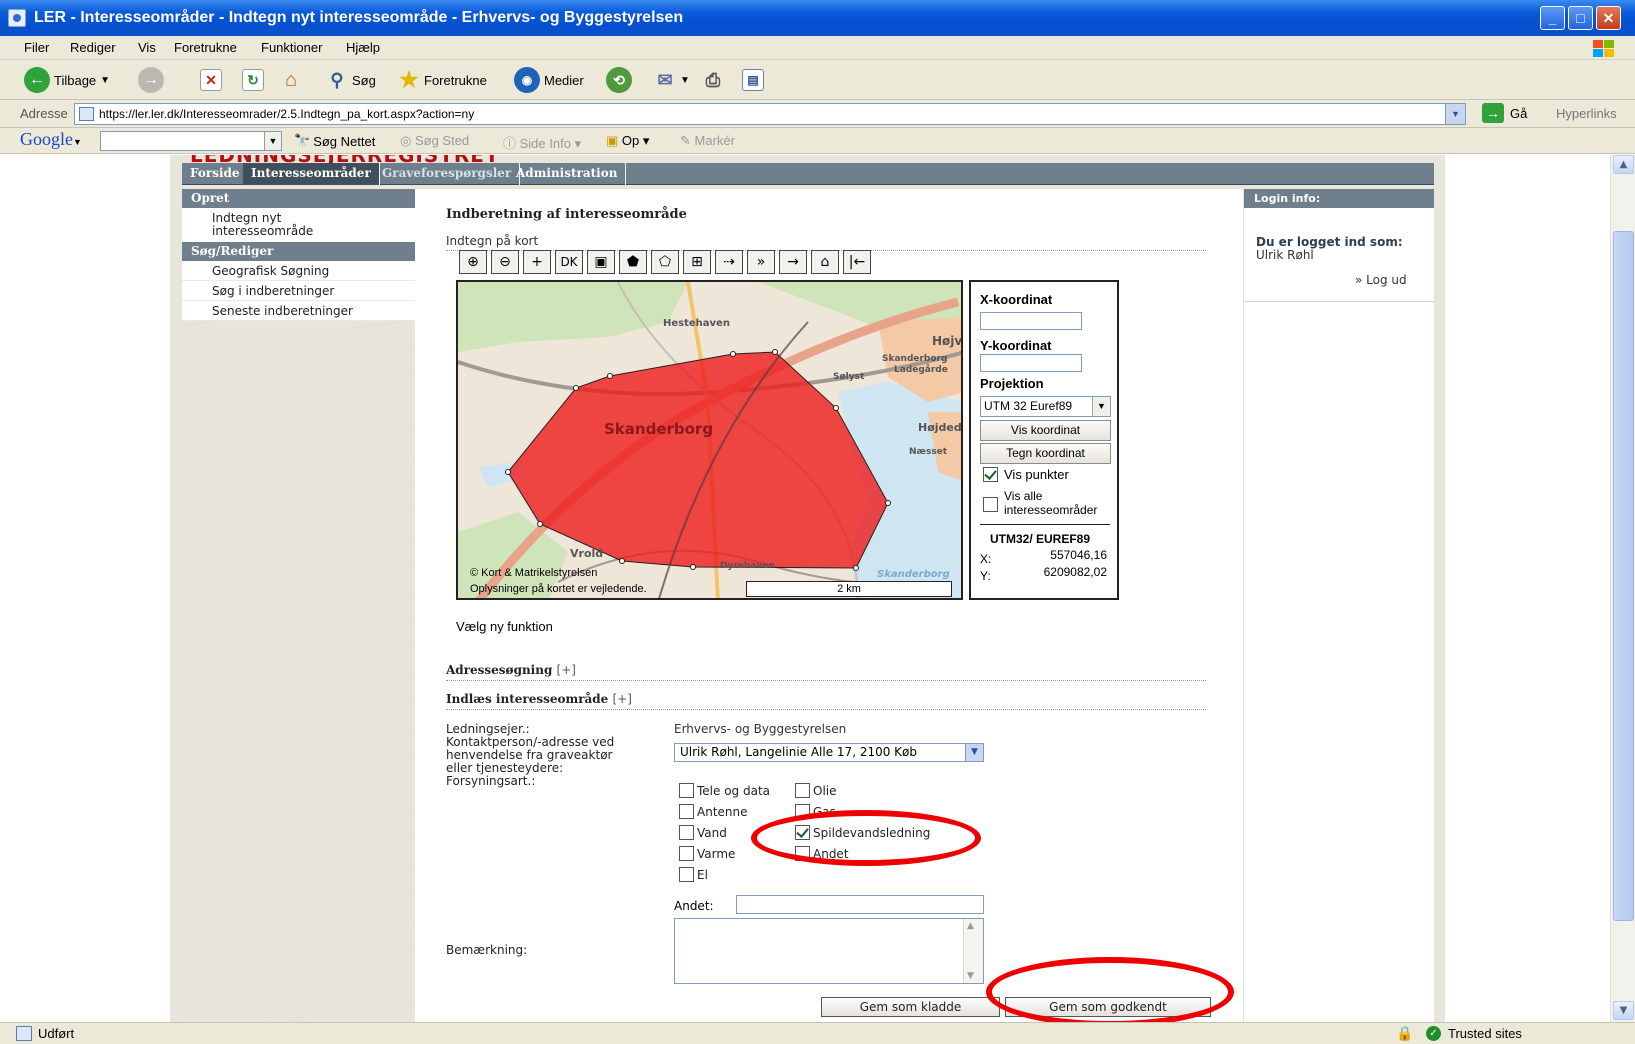 This screenshot has height=1044, width=1635. I want to click on show-coordinate-button: Vis koordinat, so click(1045, 430).